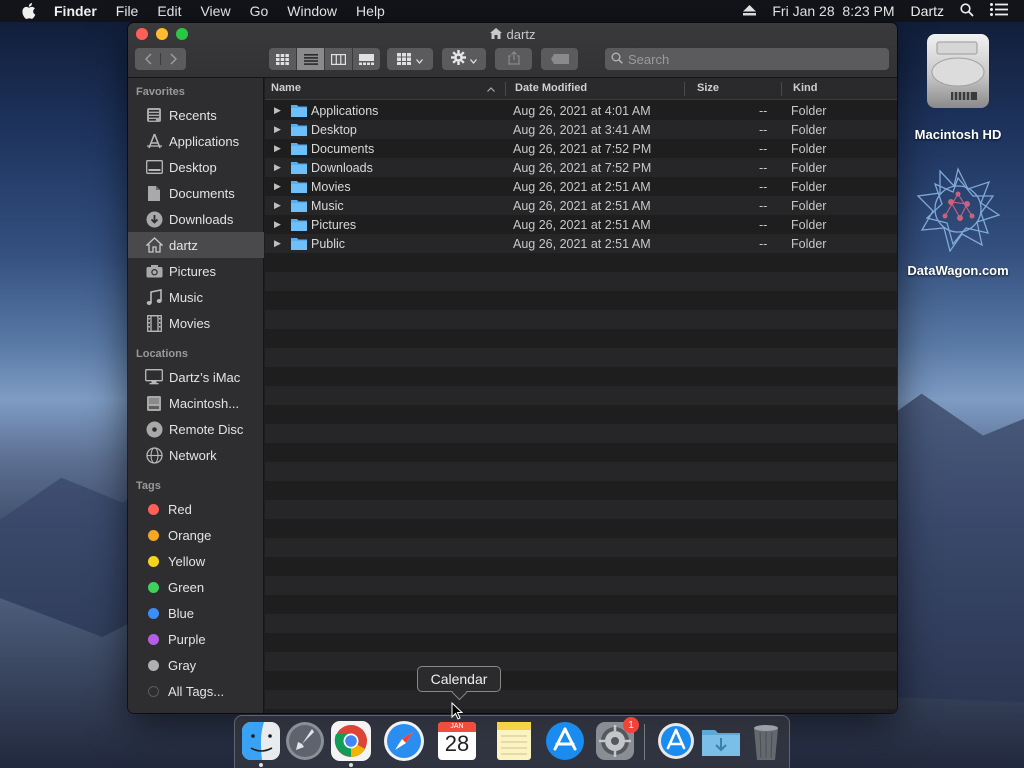  Describe the element at coordinates (464, 59) in the screenshot. I see `action-menu-button` at that location.